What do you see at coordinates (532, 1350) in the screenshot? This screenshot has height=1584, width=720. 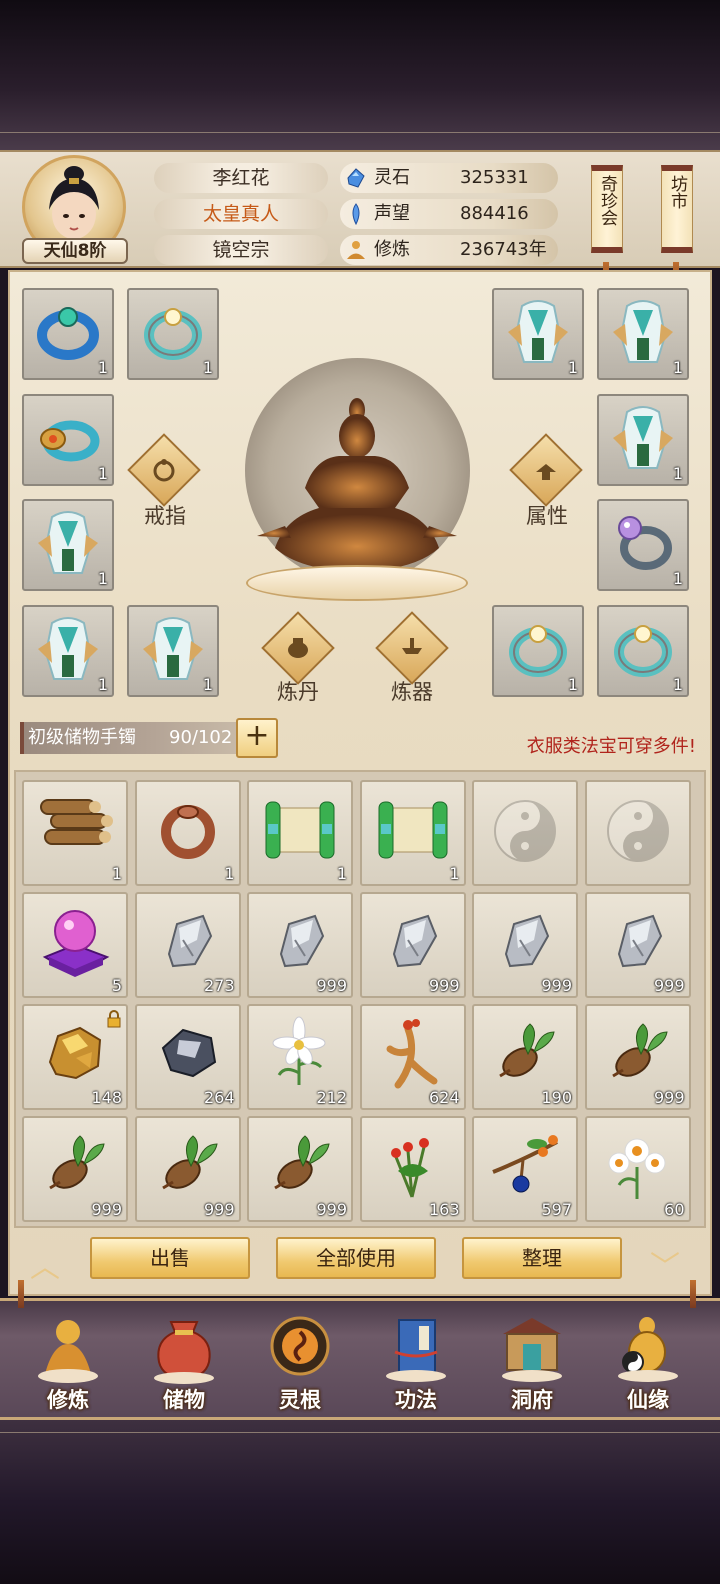 I see `cave-icon` at bounding box center [532, 1350].